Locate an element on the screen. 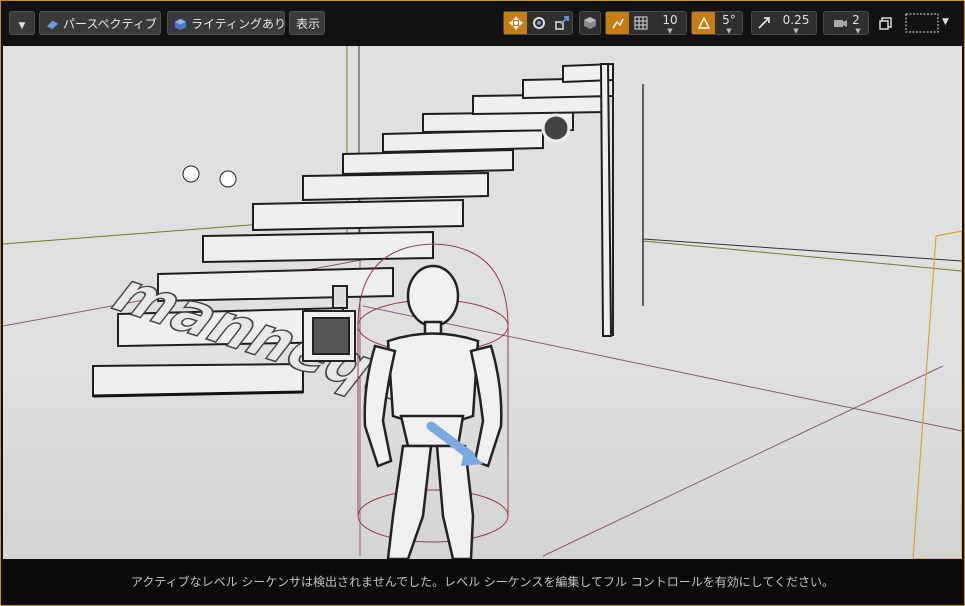  rotation-snap-value-dropdown: 5° ▼ is located at coordinates (729, 23).